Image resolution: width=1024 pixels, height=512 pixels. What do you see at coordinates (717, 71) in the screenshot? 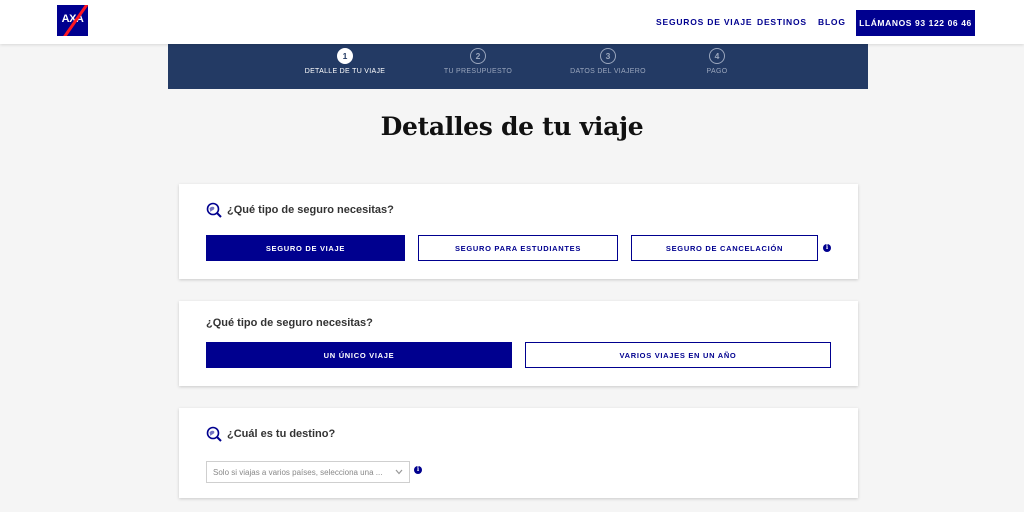
I see `step-label: PAGO` at bounding box center [717, 71].